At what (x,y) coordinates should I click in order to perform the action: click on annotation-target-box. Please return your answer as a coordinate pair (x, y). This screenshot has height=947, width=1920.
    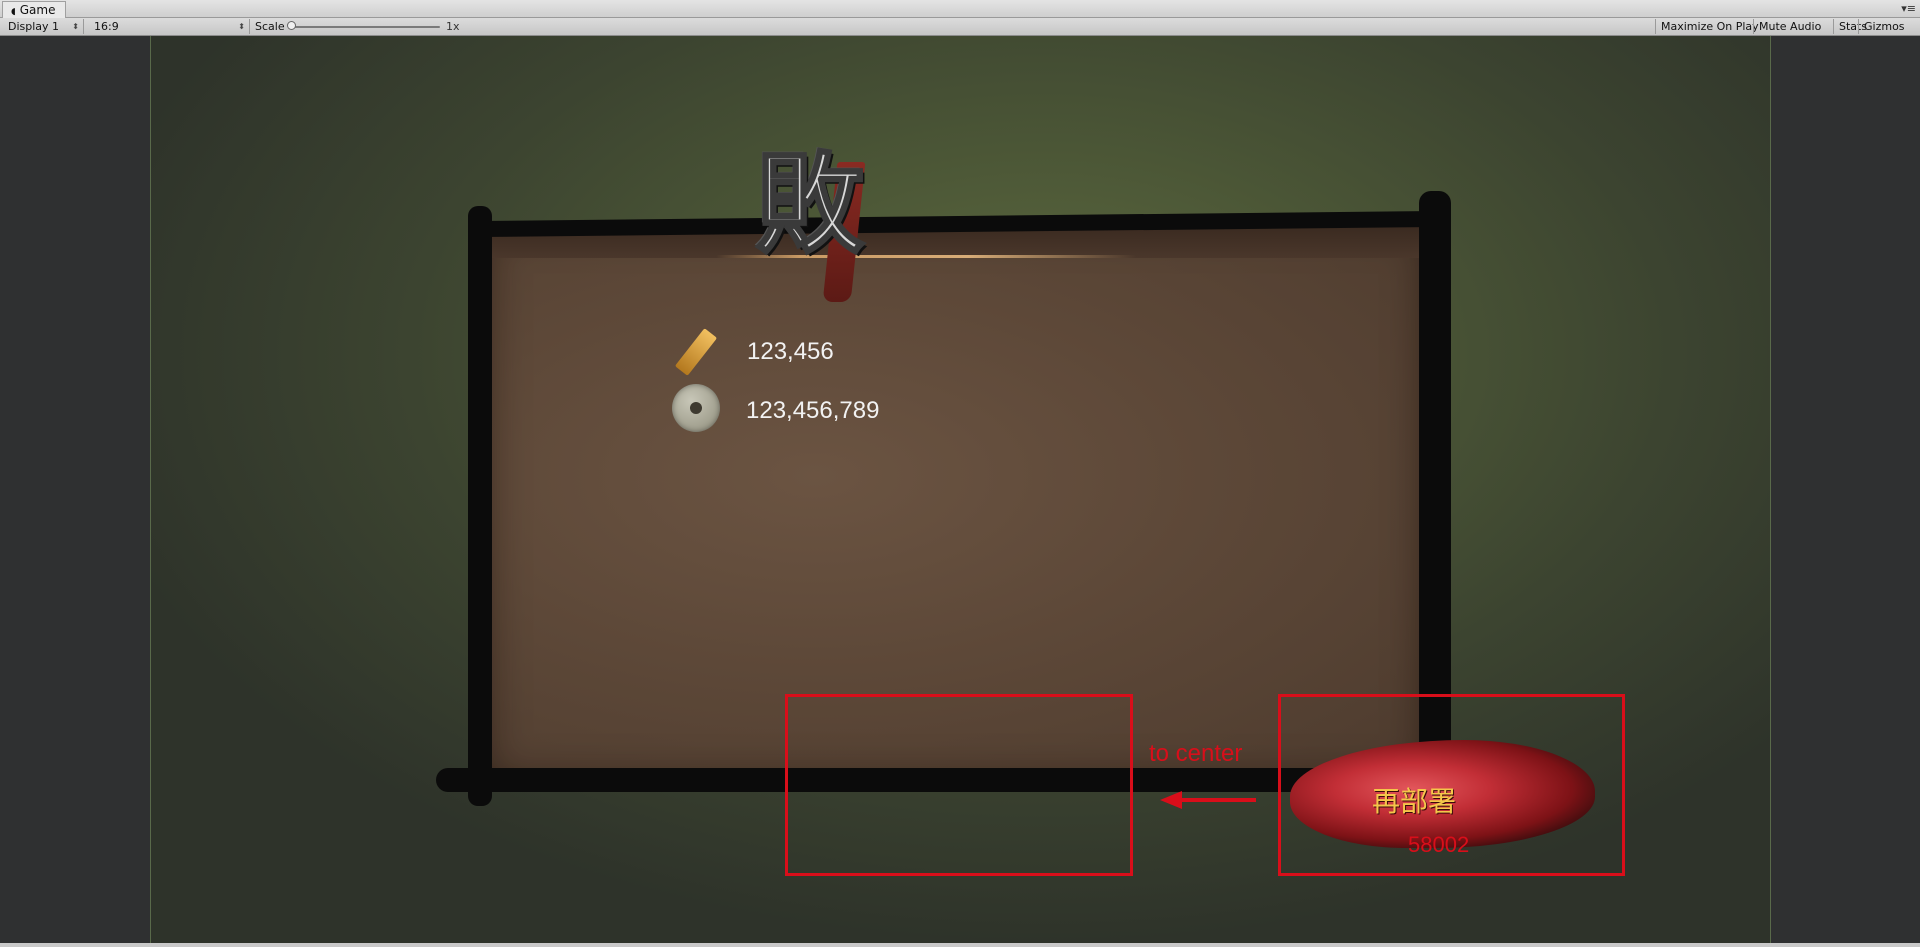
    Looking at the image, I should click on (959, 785).